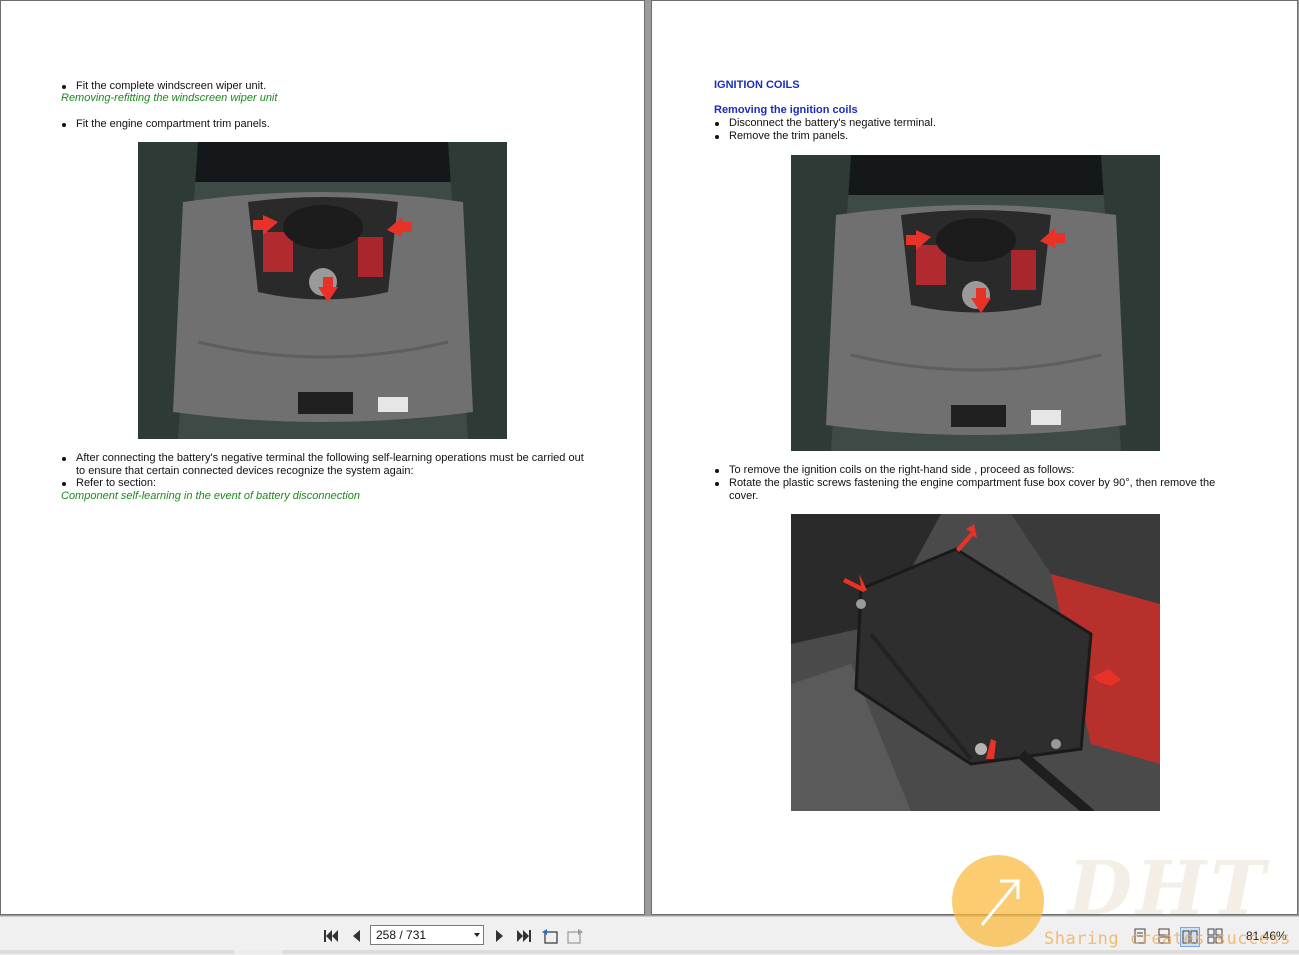 This screenshot has width=1299, height=955. I want to click on arrow-up-right-icon, so click(1000, 902).